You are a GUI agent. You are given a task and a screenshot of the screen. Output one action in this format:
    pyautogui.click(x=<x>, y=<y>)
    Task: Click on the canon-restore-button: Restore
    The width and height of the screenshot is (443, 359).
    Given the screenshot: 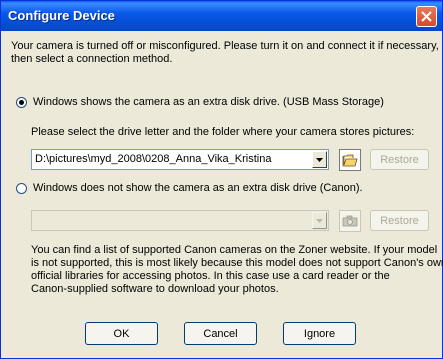 What is the action you would take?
    pyautogui.click(x=399, y=220)
    